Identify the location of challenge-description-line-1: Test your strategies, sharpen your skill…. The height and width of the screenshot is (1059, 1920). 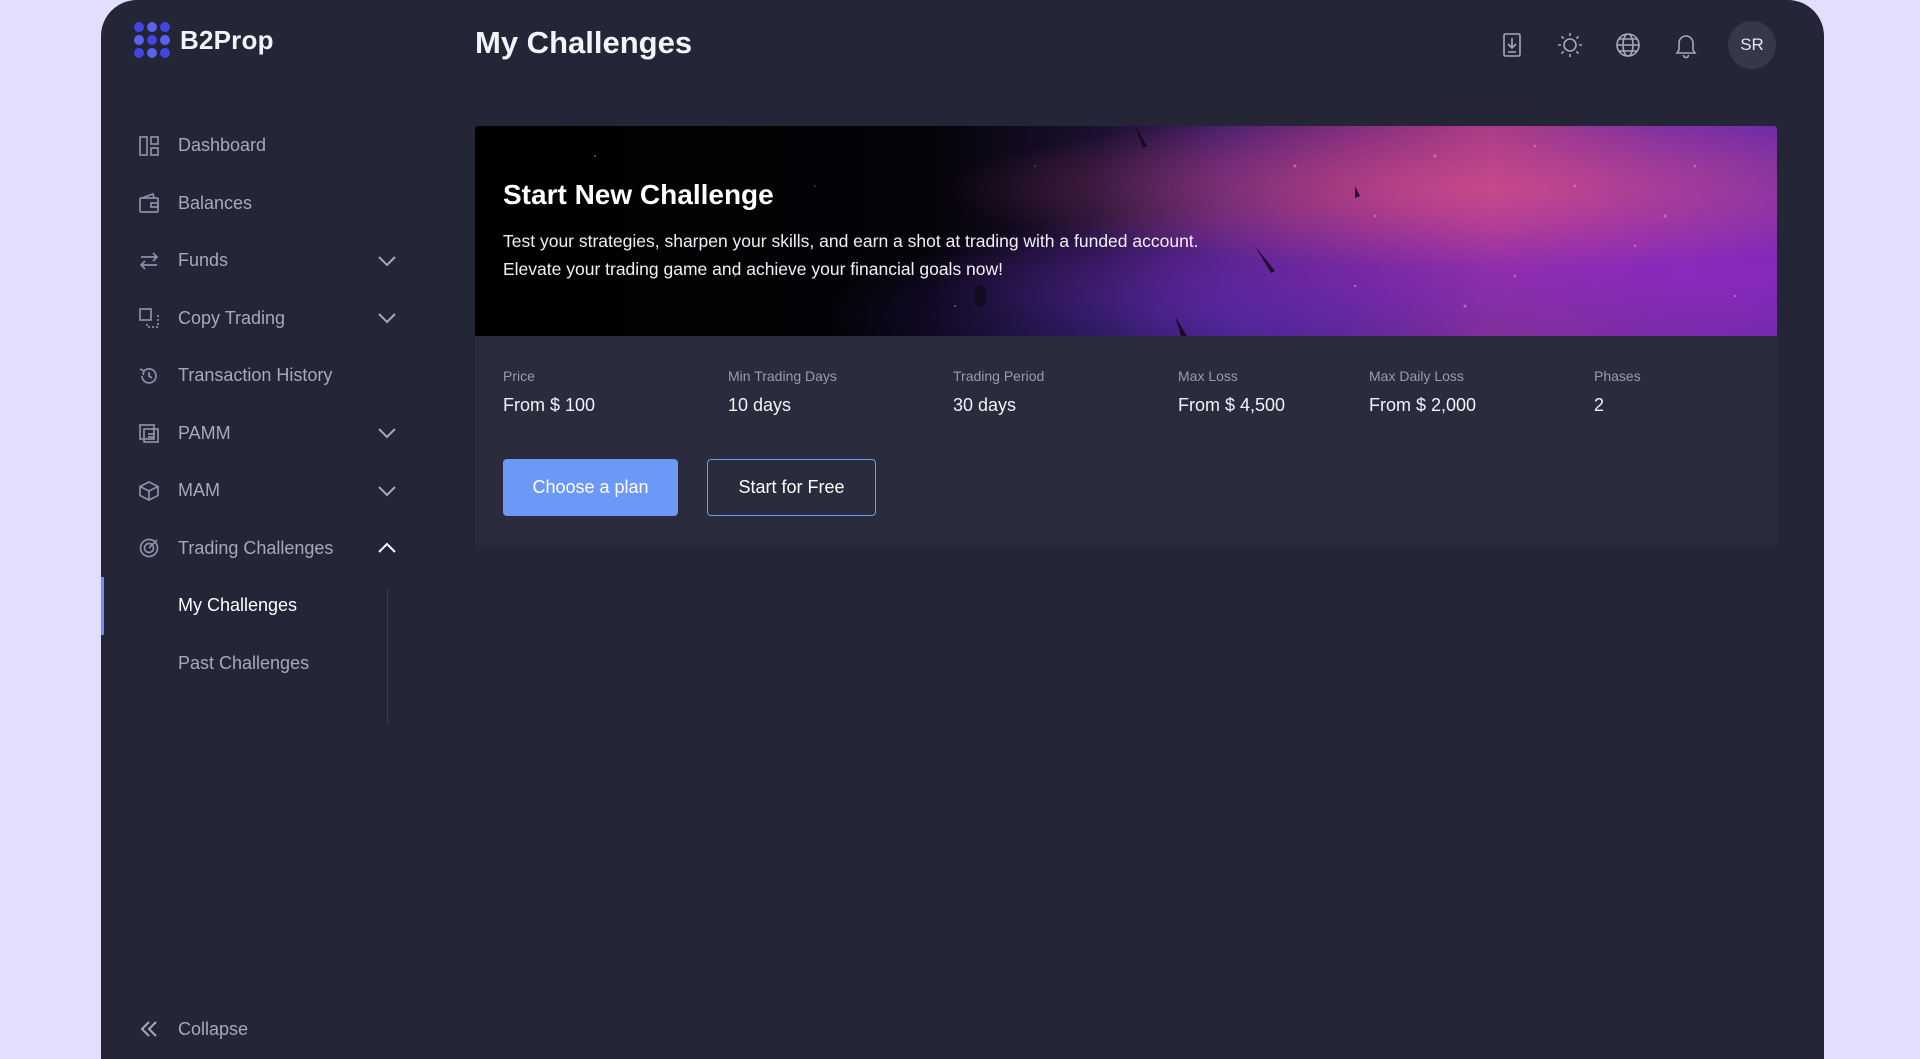
(851, 241).